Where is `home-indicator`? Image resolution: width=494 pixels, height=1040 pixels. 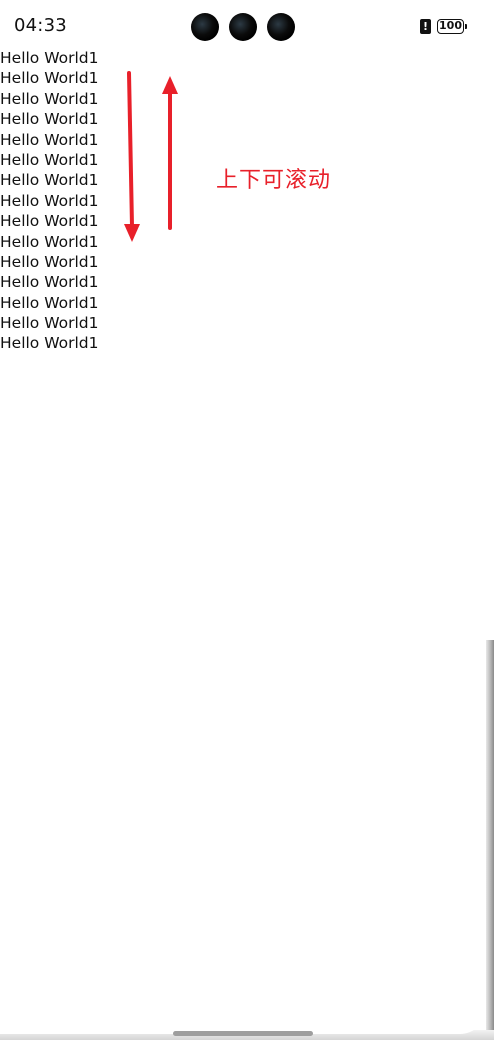 home-indicator is located at coordinates (243, 1033).